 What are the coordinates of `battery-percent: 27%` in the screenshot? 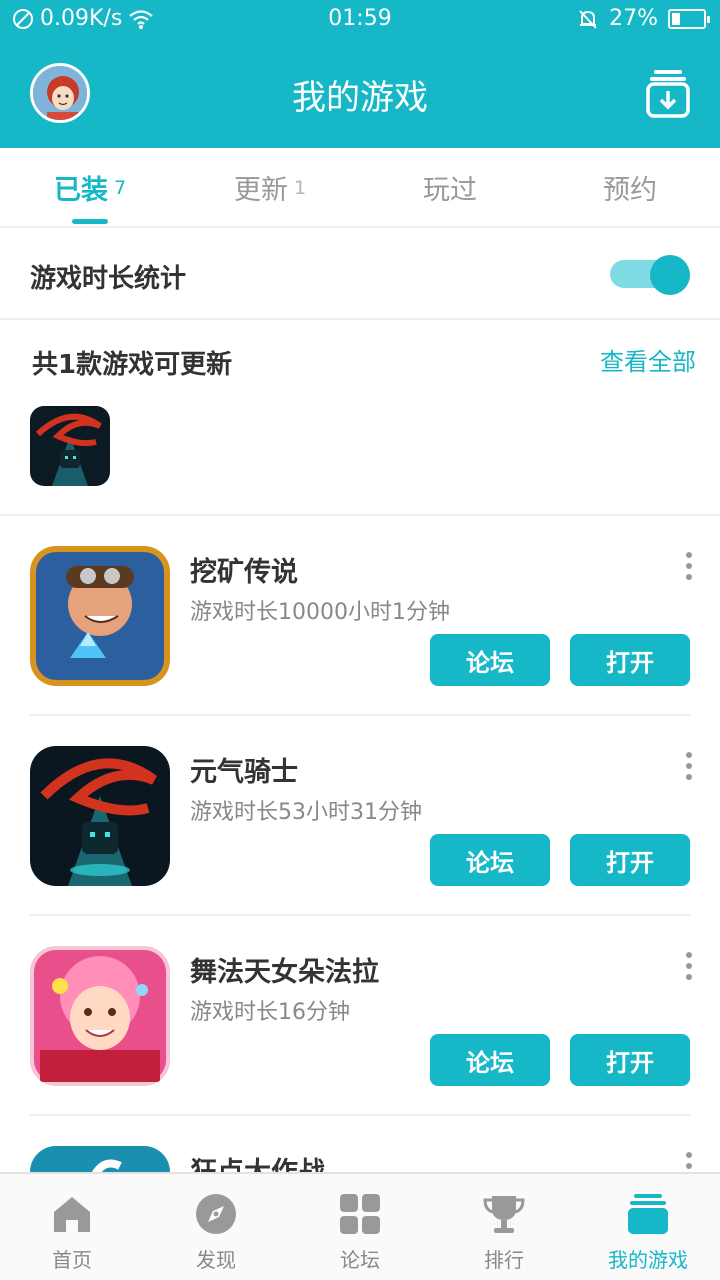 It's located at (633, 18).